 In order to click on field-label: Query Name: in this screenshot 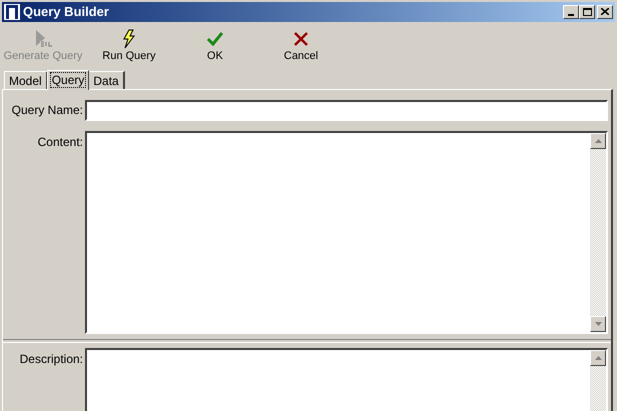, I will do `click(47, 110)`.